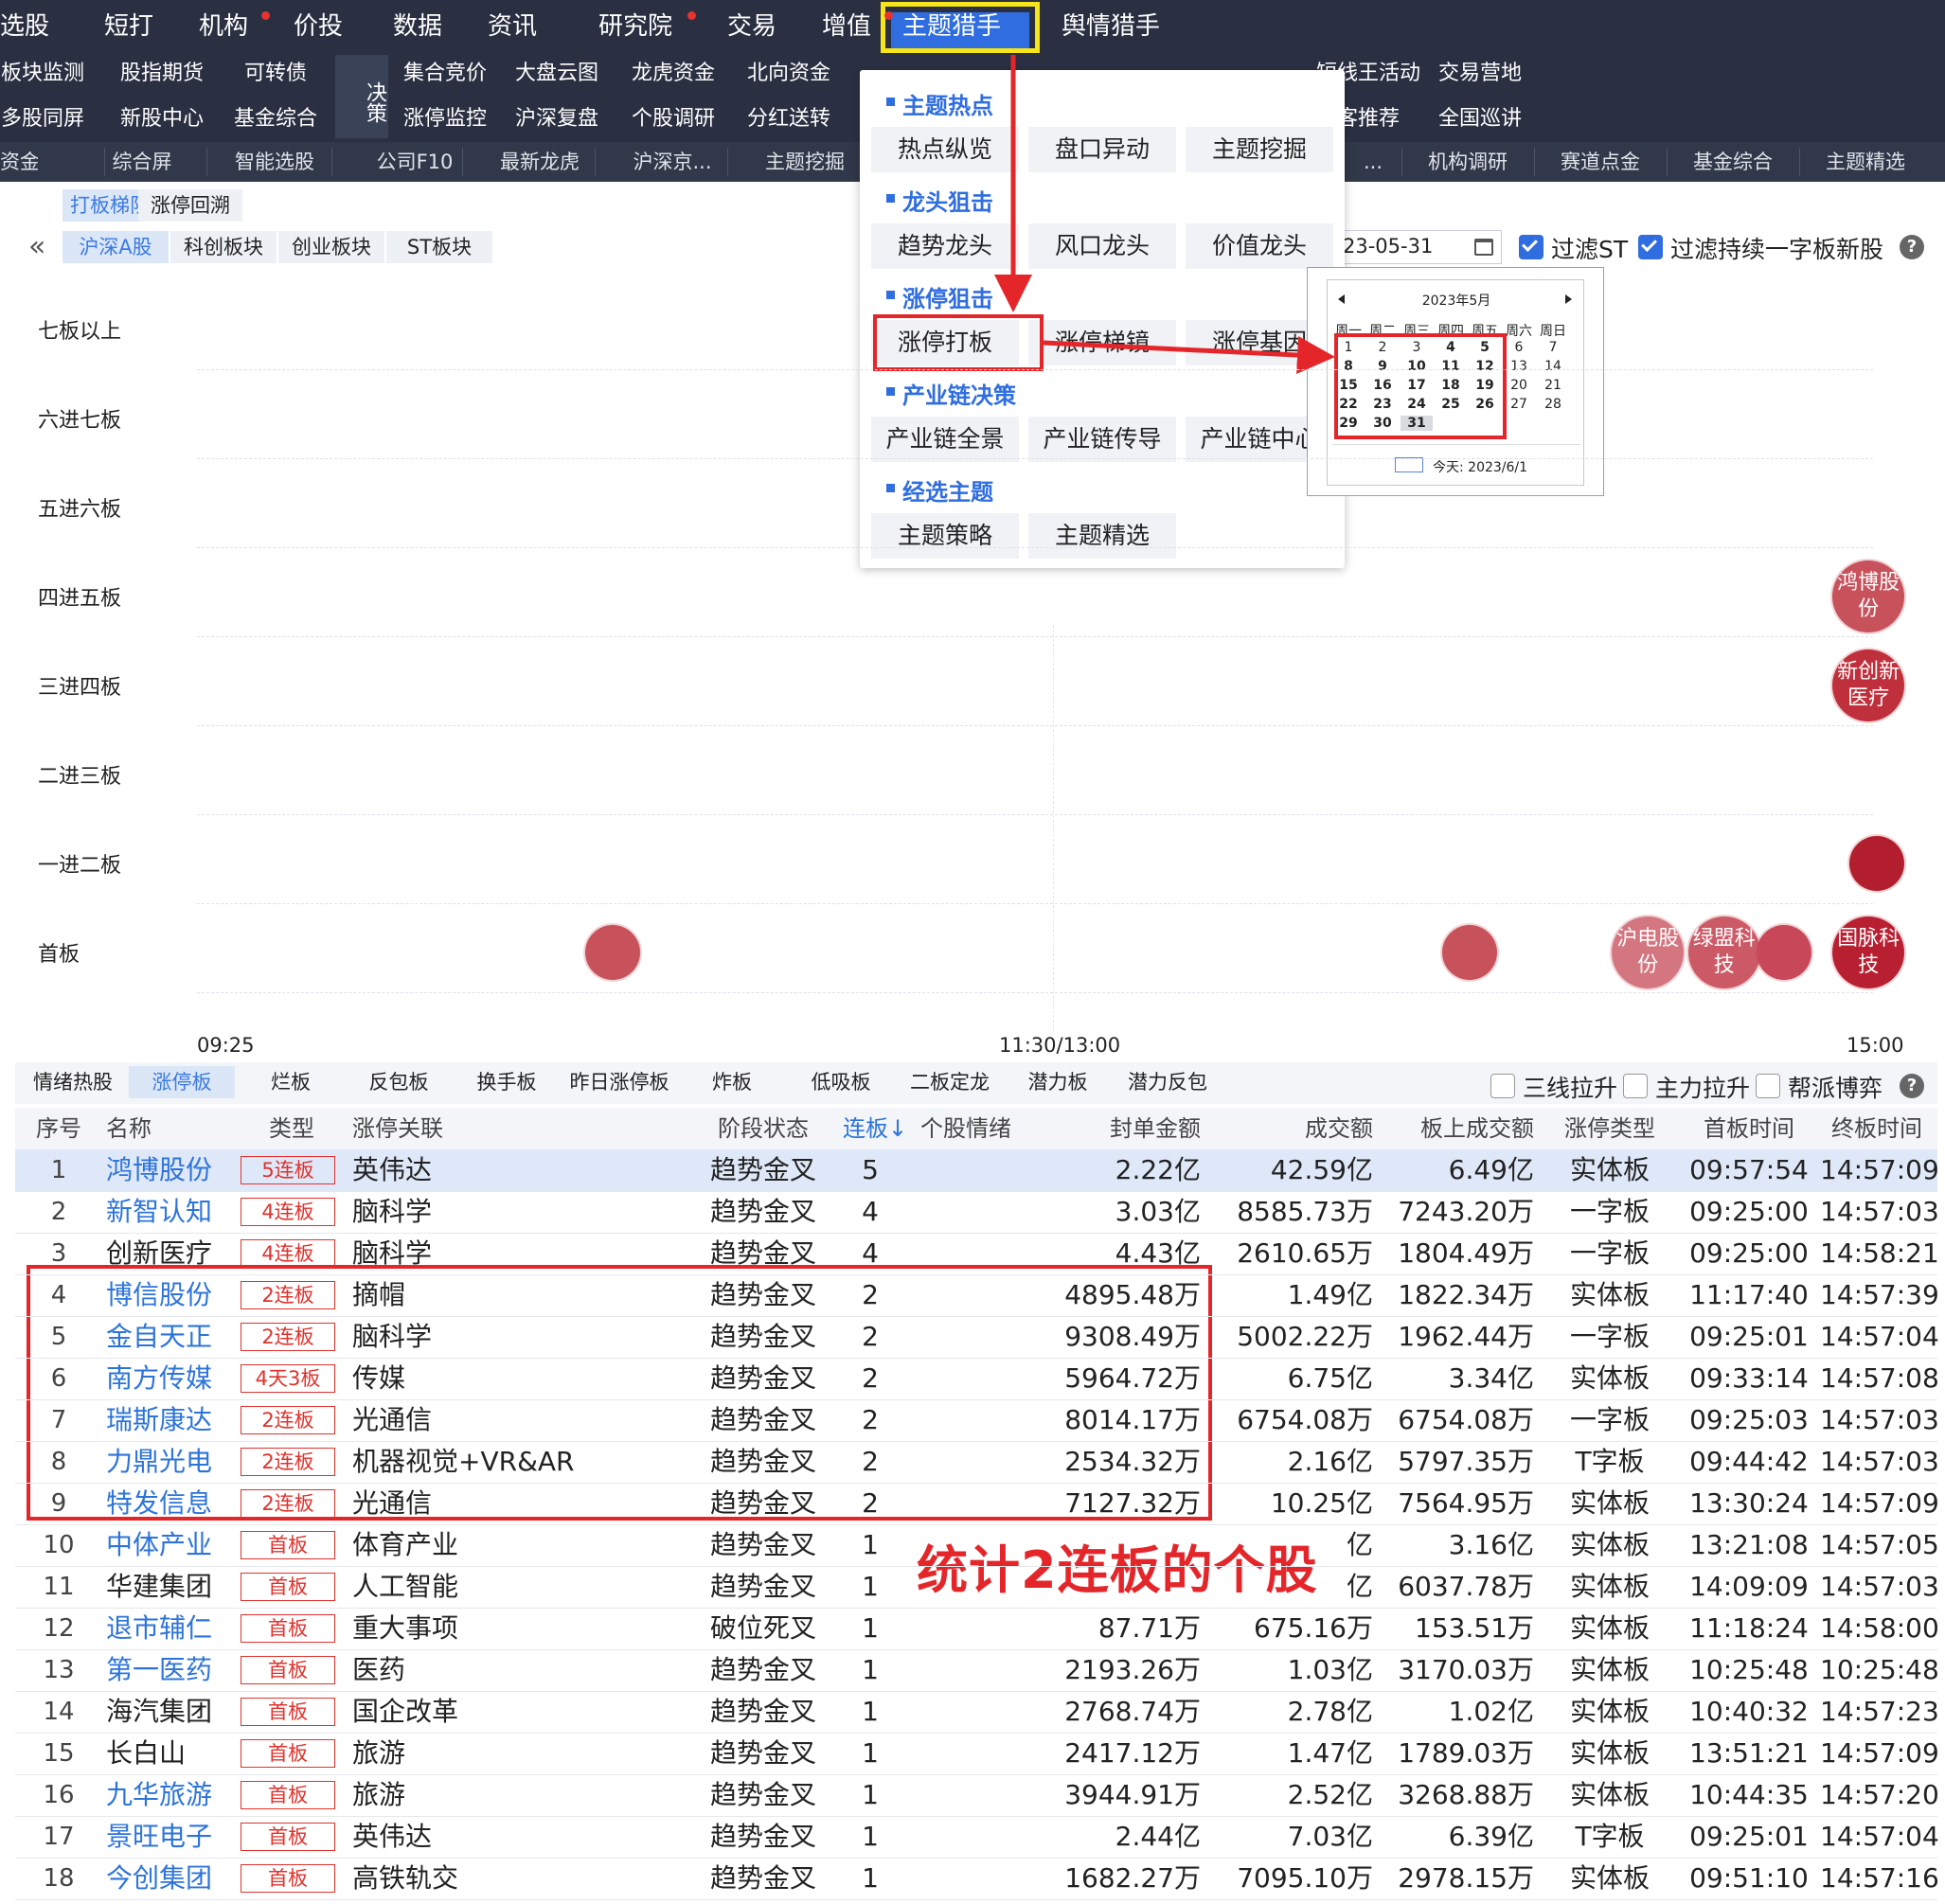 The image size is (1945, 1904). Describe the element at coordinates (171, 1837) in the screenshot. I see `table-cell-name: 景旺电子` at that location.